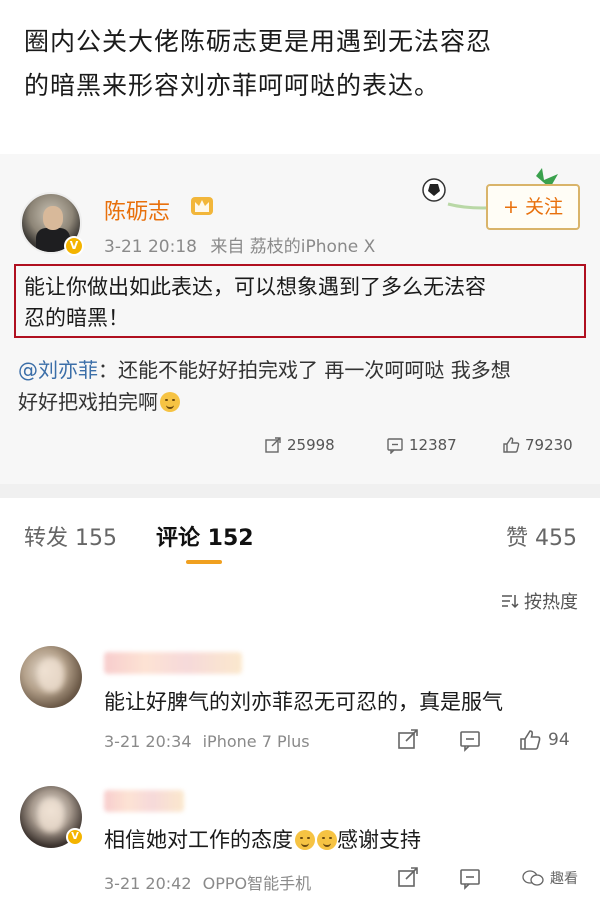 The width and height of the screenshot is (600, 907). I want to click on comment-meta: 3-21 20:42 OPPO智能手机, so click(207, 882).